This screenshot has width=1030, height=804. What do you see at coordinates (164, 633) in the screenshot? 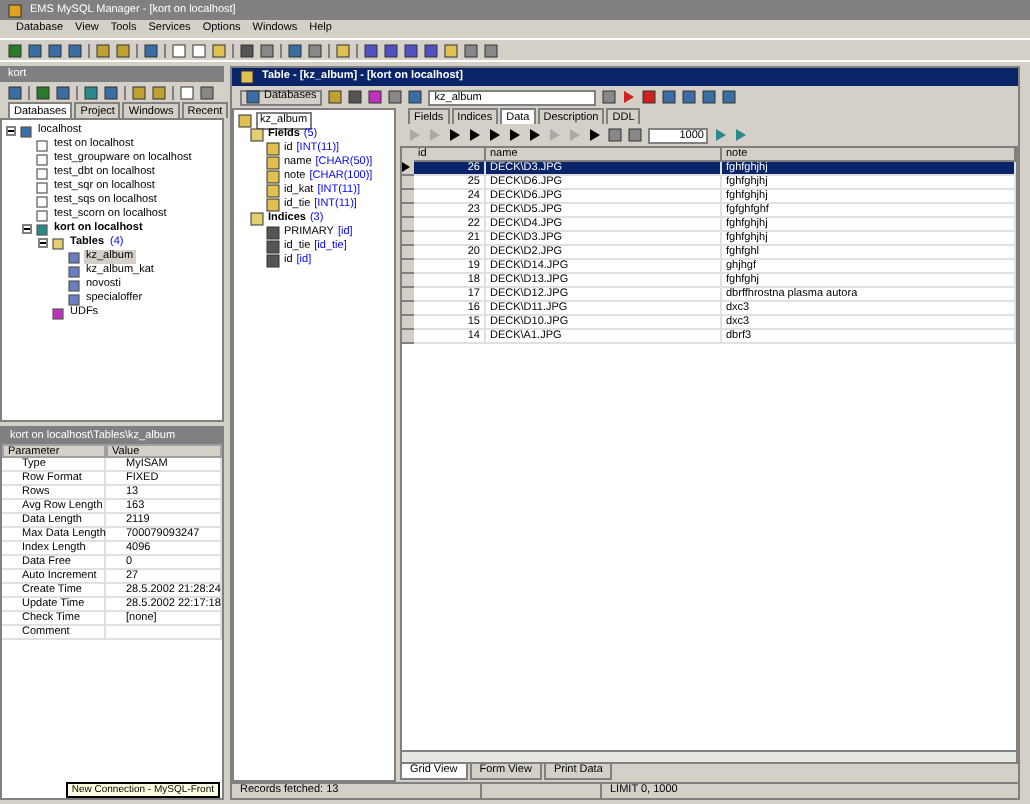
I see `table-cell` at bounding box center [164, 633].